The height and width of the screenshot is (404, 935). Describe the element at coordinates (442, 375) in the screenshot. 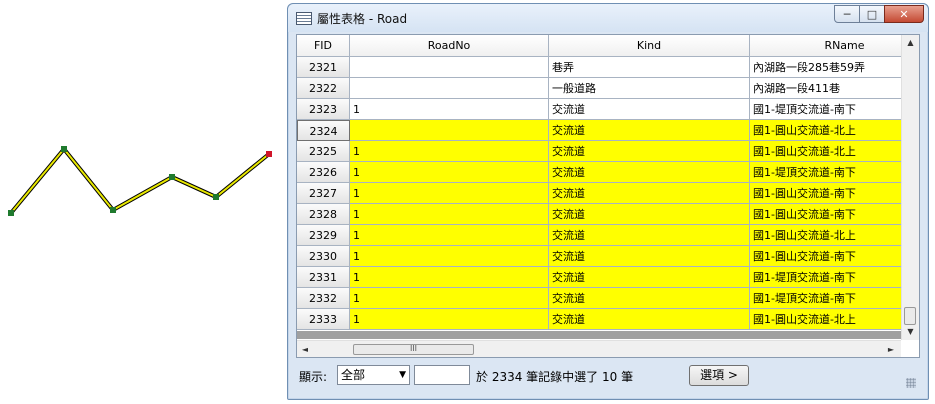

I see `record-number-input` at that location.